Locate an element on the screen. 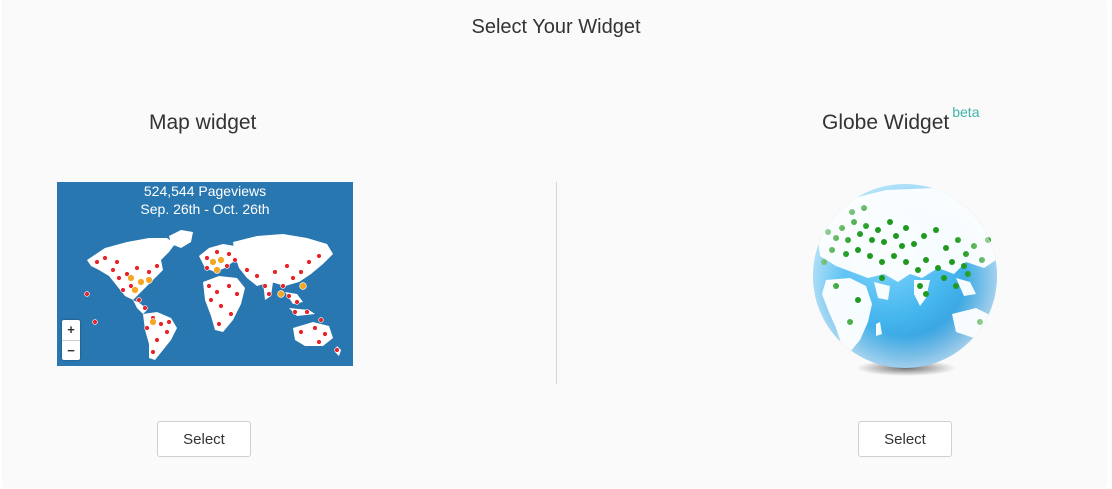  map-widget-title: Map widget is located at coordinates (203, 122).